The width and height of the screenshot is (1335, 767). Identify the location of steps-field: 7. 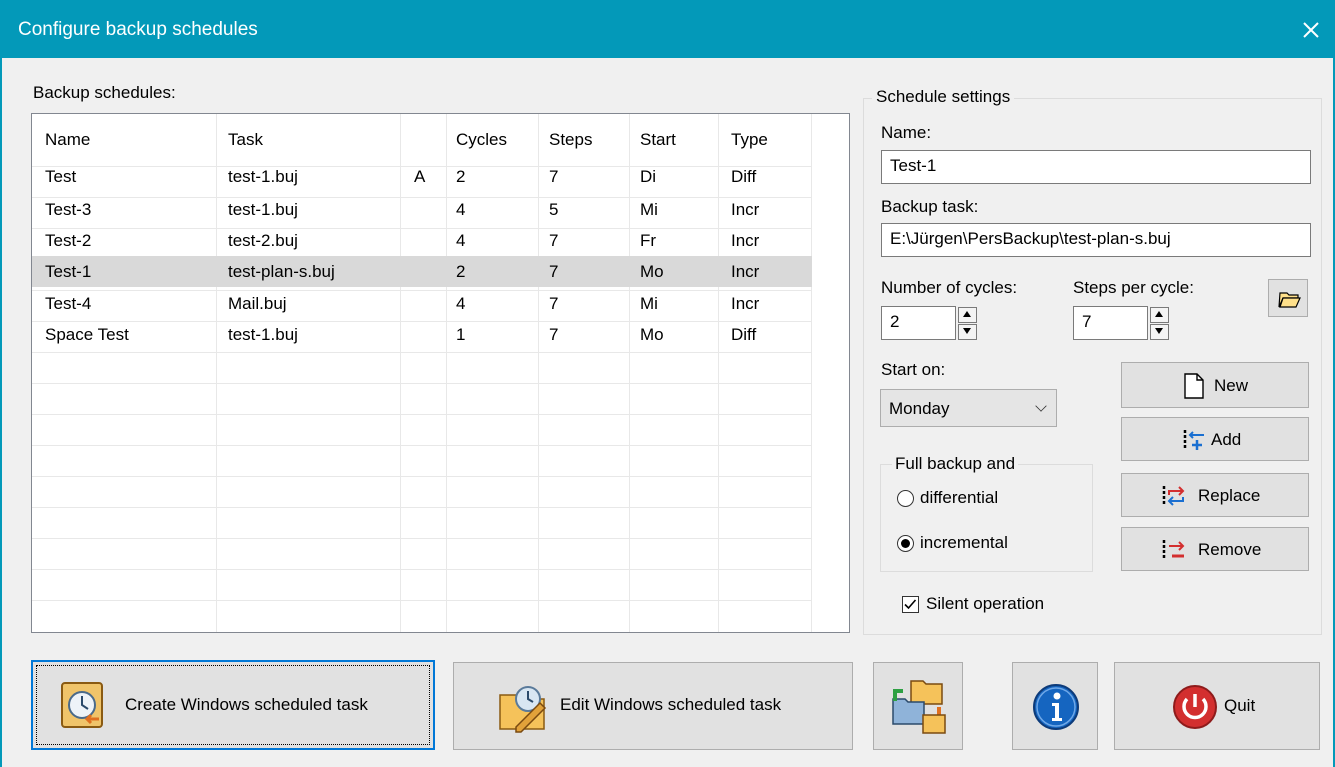
(1110, 323).